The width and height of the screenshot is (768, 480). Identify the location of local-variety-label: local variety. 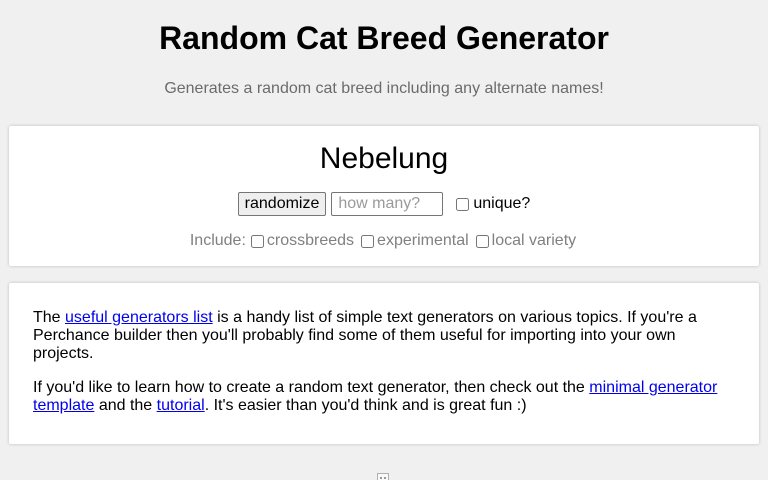
(534, 240).